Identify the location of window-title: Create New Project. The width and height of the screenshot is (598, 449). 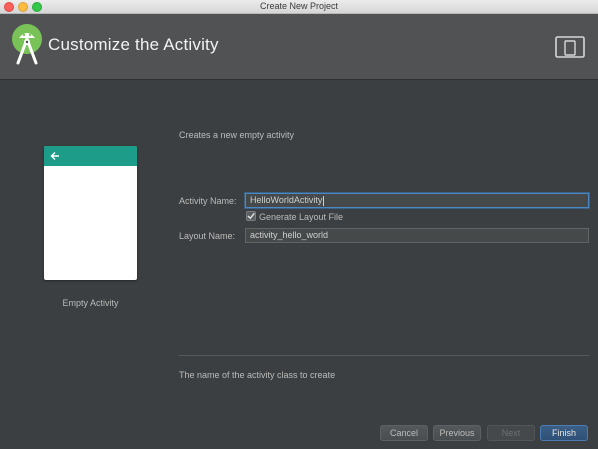
(299, 6).